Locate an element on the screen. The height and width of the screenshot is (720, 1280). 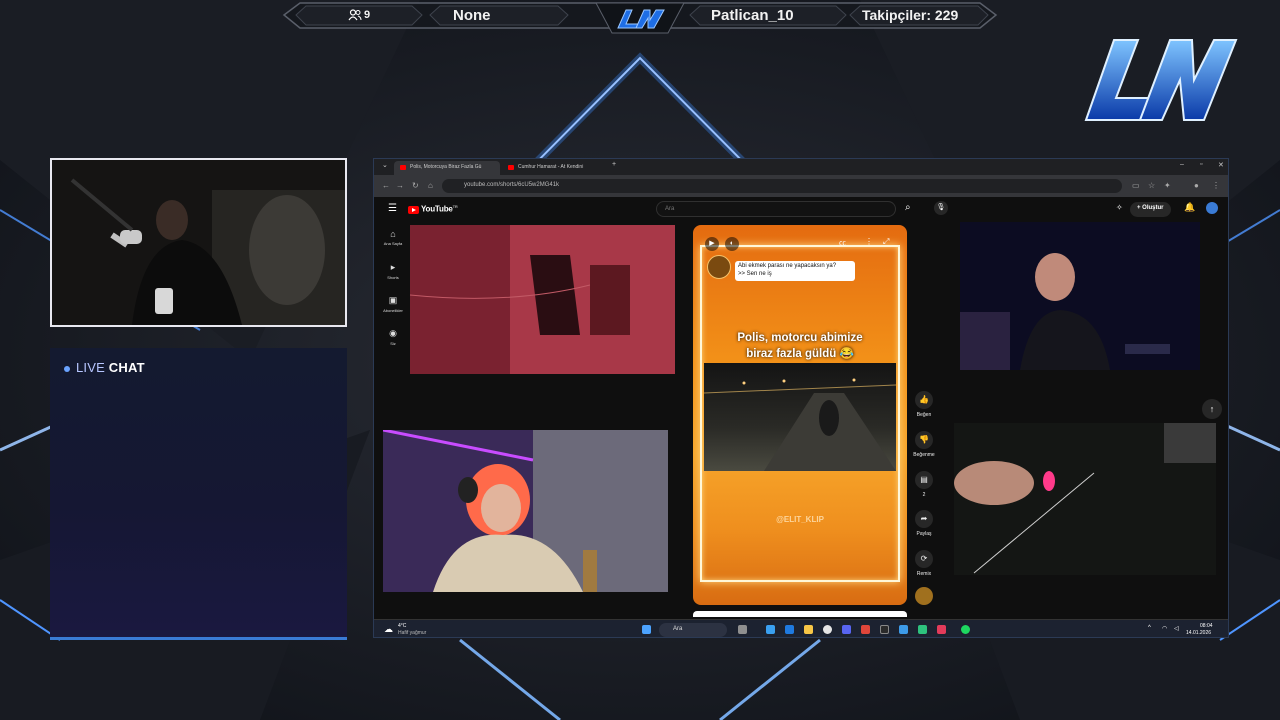
tab-shorts: Polis, Motorcuya Biraz Fazla Gü is located at coordinates (447, 168).